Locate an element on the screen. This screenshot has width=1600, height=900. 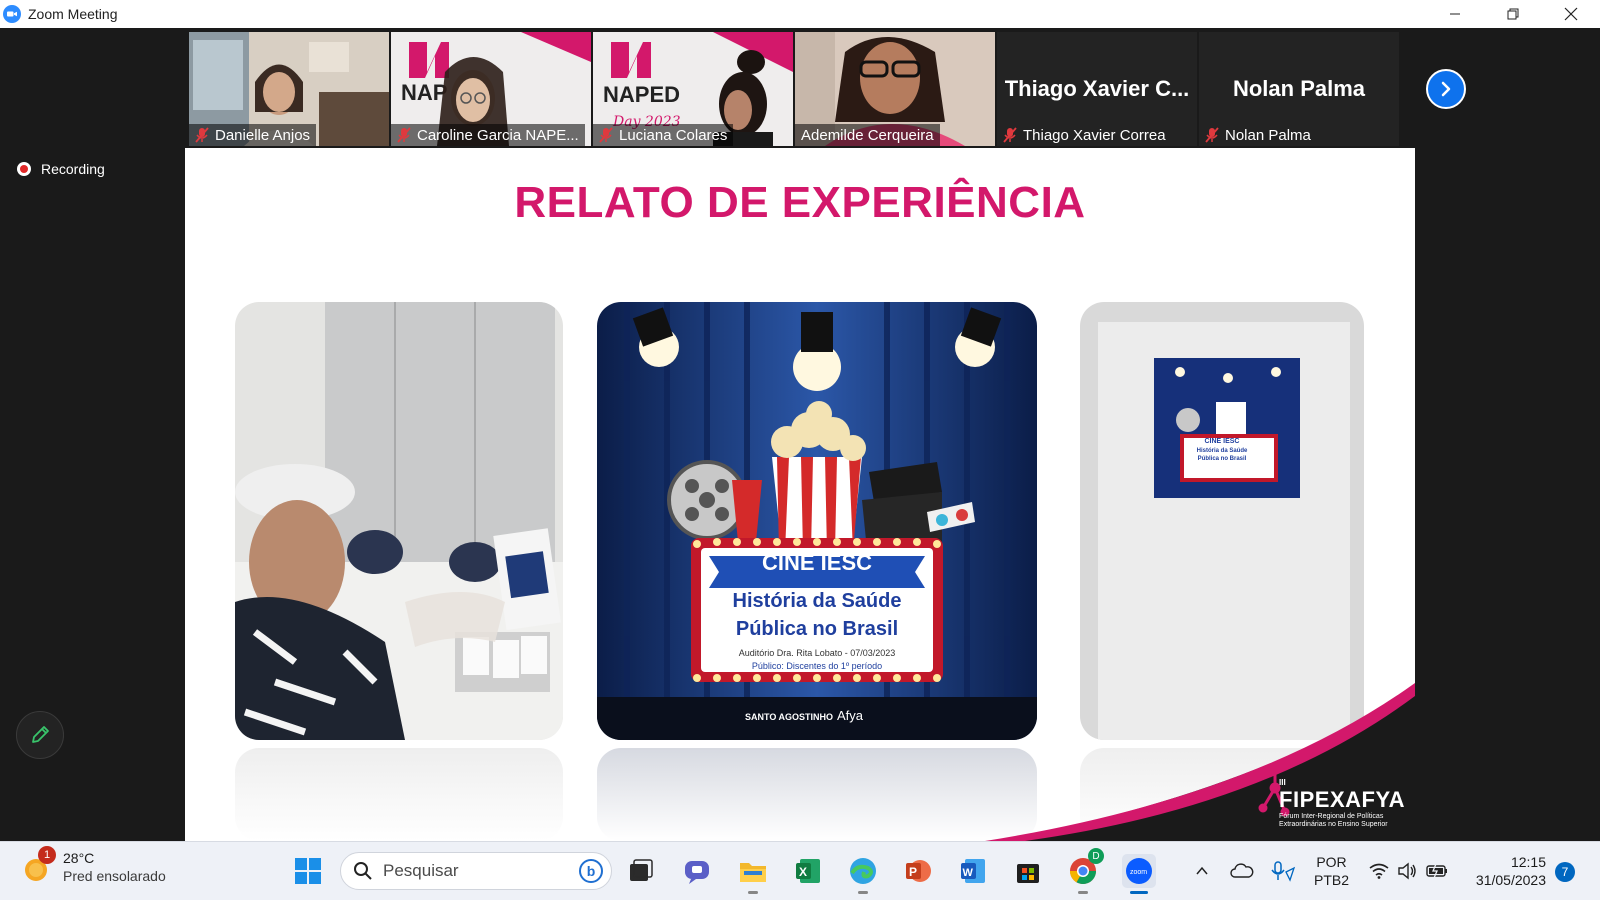
clock-date: 31/05/2023 is located at coordinates (1510, 880).